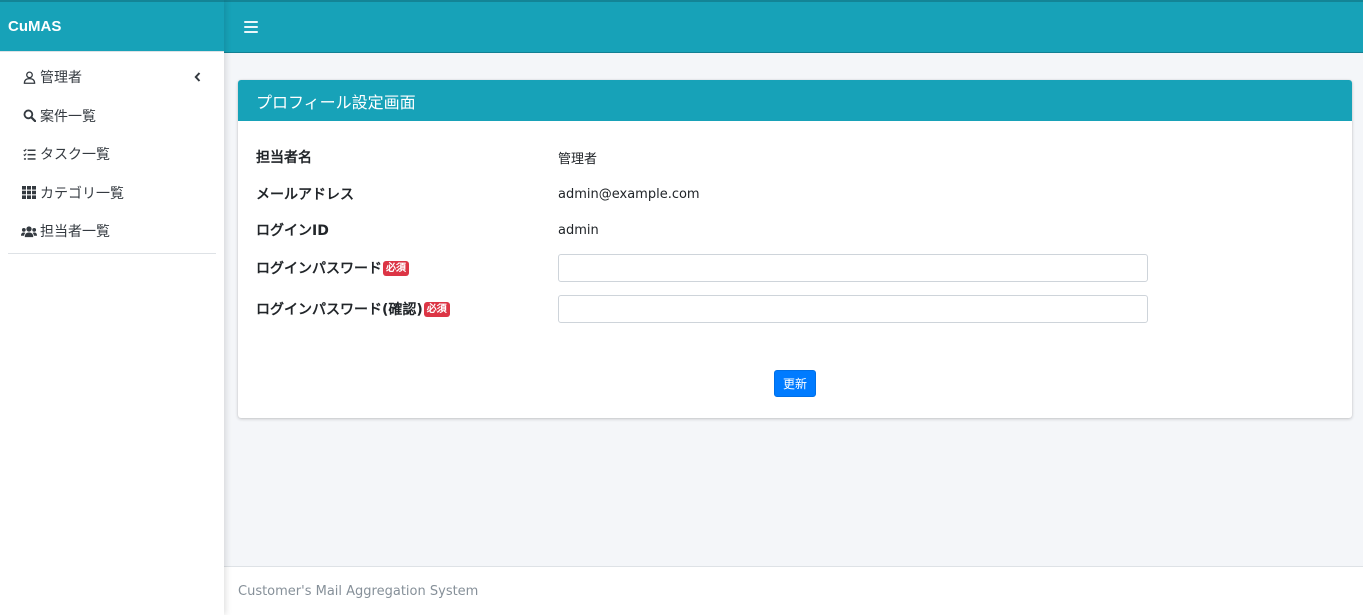  What do you see at coordinates (29, 116) in the screenshot?
I see `search-icon` at bounding box center [29, 116].